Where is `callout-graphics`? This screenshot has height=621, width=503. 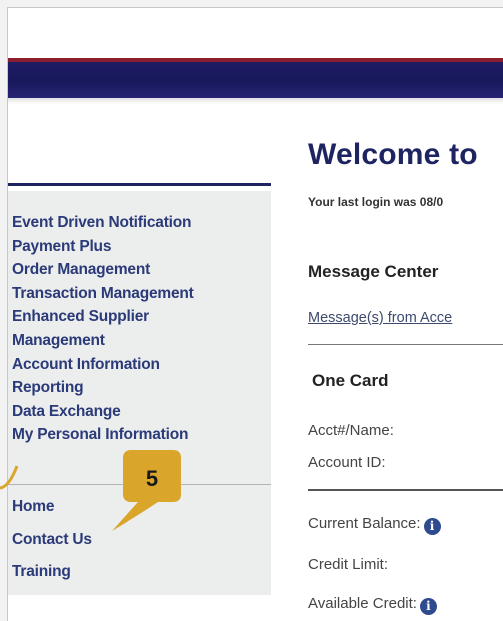 callout-graphics is located at coordinates (90, 490).